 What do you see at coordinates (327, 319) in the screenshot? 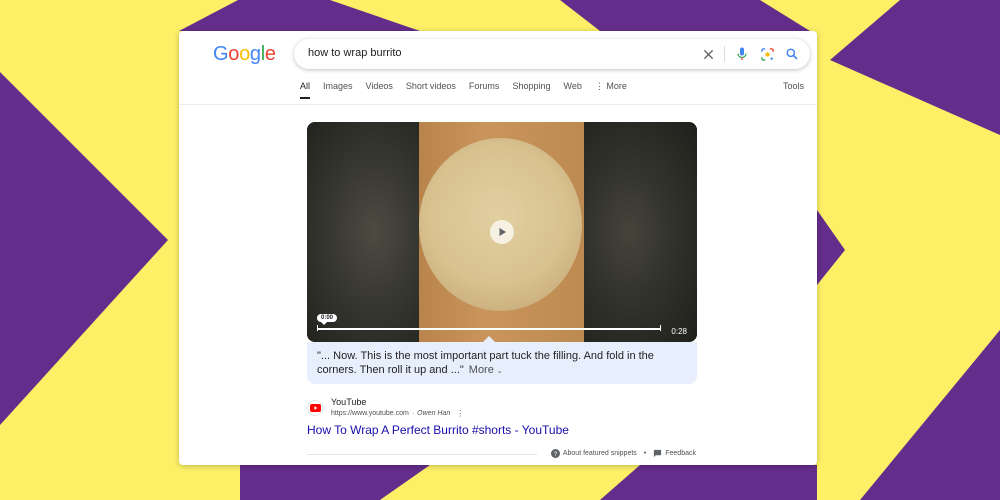
I see `timestamp-bubble: 0:00` at bounding box center [327, 319].